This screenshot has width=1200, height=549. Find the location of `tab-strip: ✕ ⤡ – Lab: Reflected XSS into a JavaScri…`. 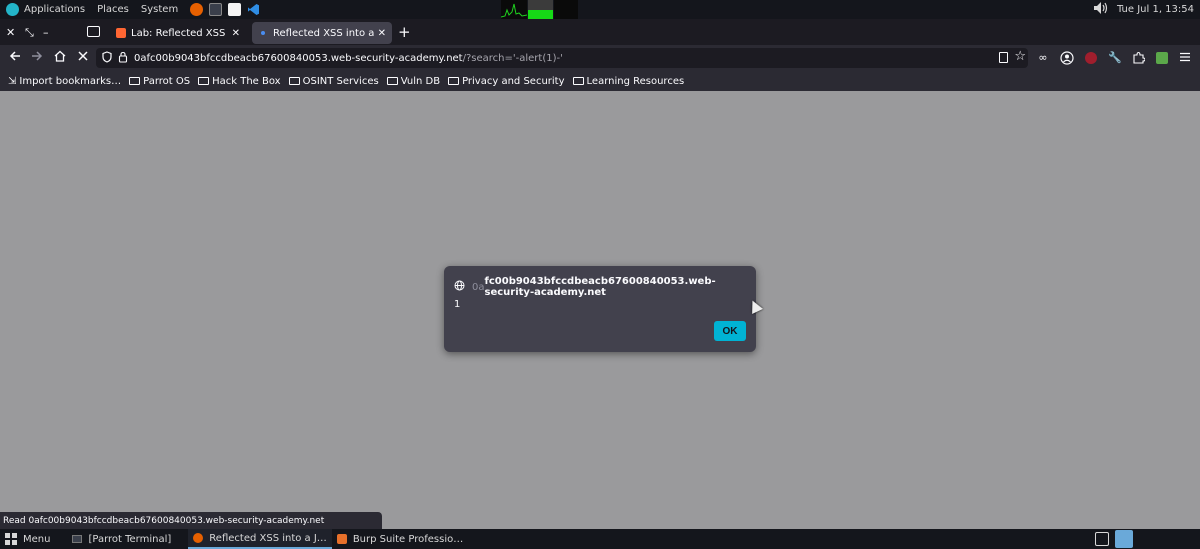

tab-strip: ✕ ⤡ – Lab: Reflected XSS into a JavaScri… is located at coordinates (600, 32).